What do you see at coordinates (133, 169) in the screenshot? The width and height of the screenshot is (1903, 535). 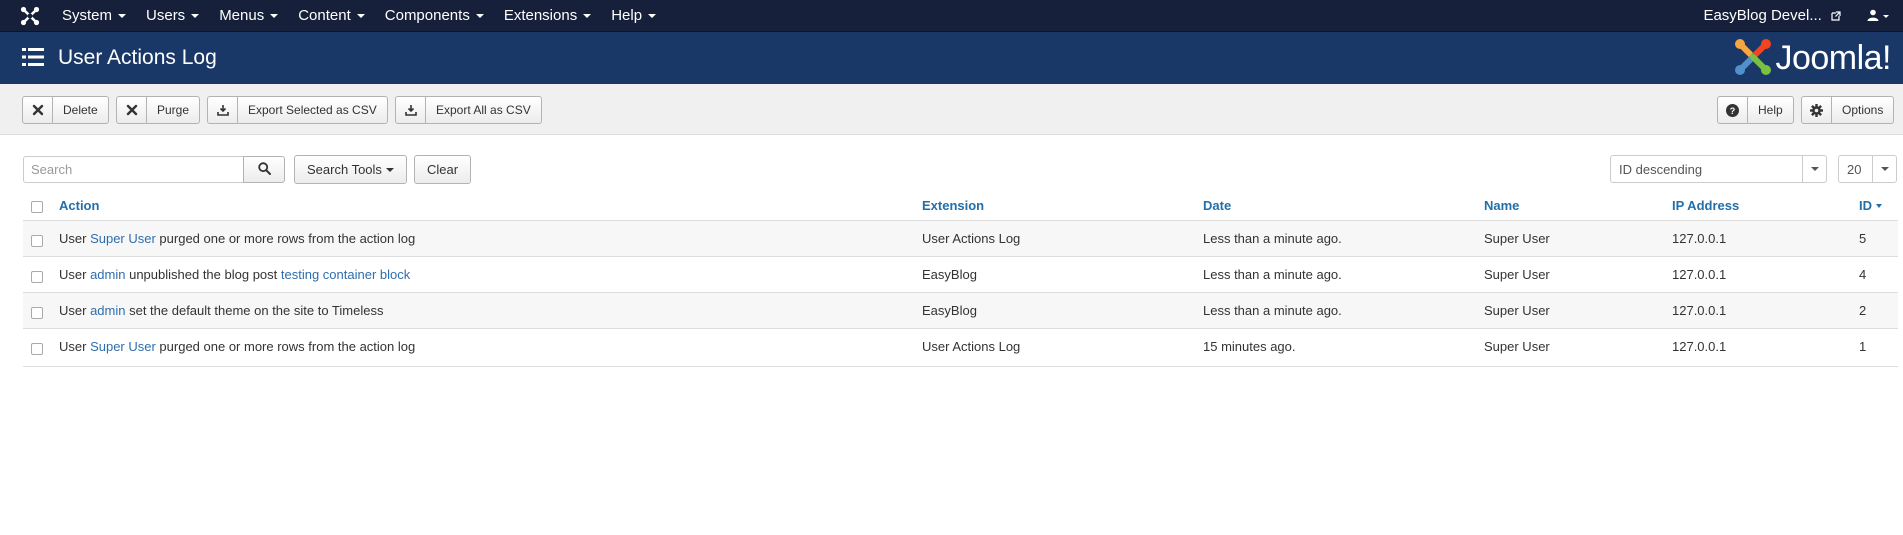 I see `search-input` at bounding box center [133, 169].